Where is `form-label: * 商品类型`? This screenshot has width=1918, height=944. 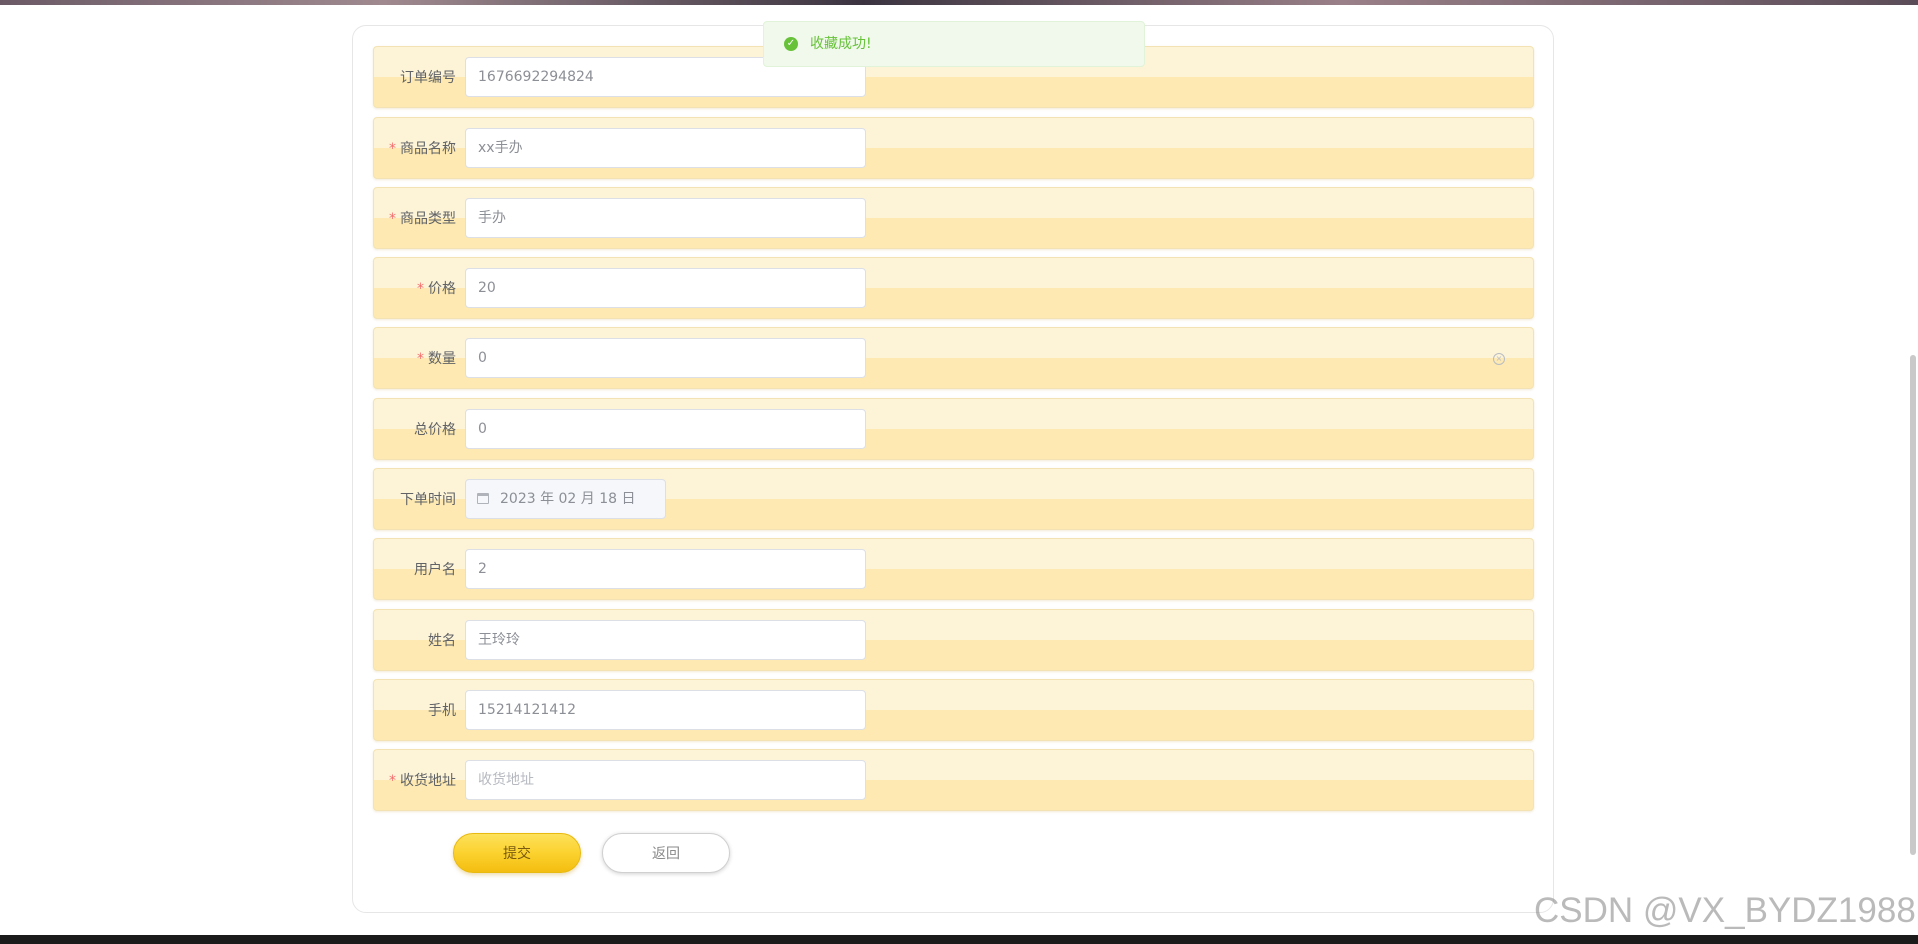 form-label: * 商品类型 is located at coordinates (415, 219).